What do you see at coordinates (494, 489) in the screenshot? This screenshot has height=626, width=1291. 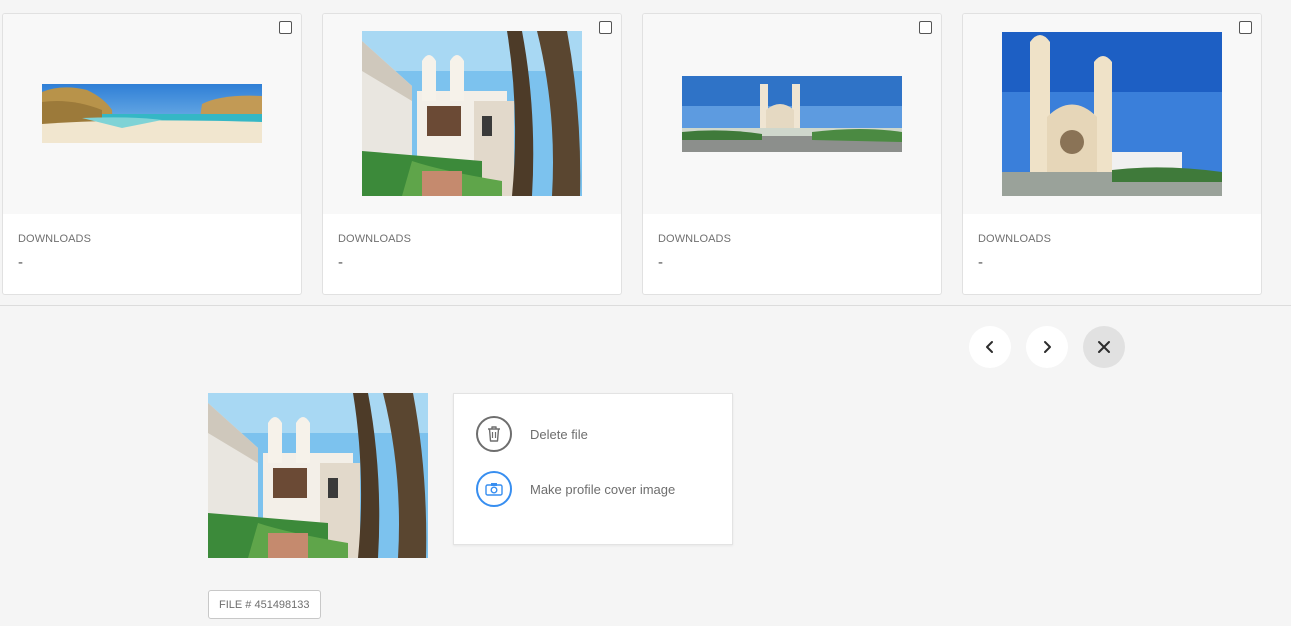 I see `camera-icon` at bounding box center [494, 489].